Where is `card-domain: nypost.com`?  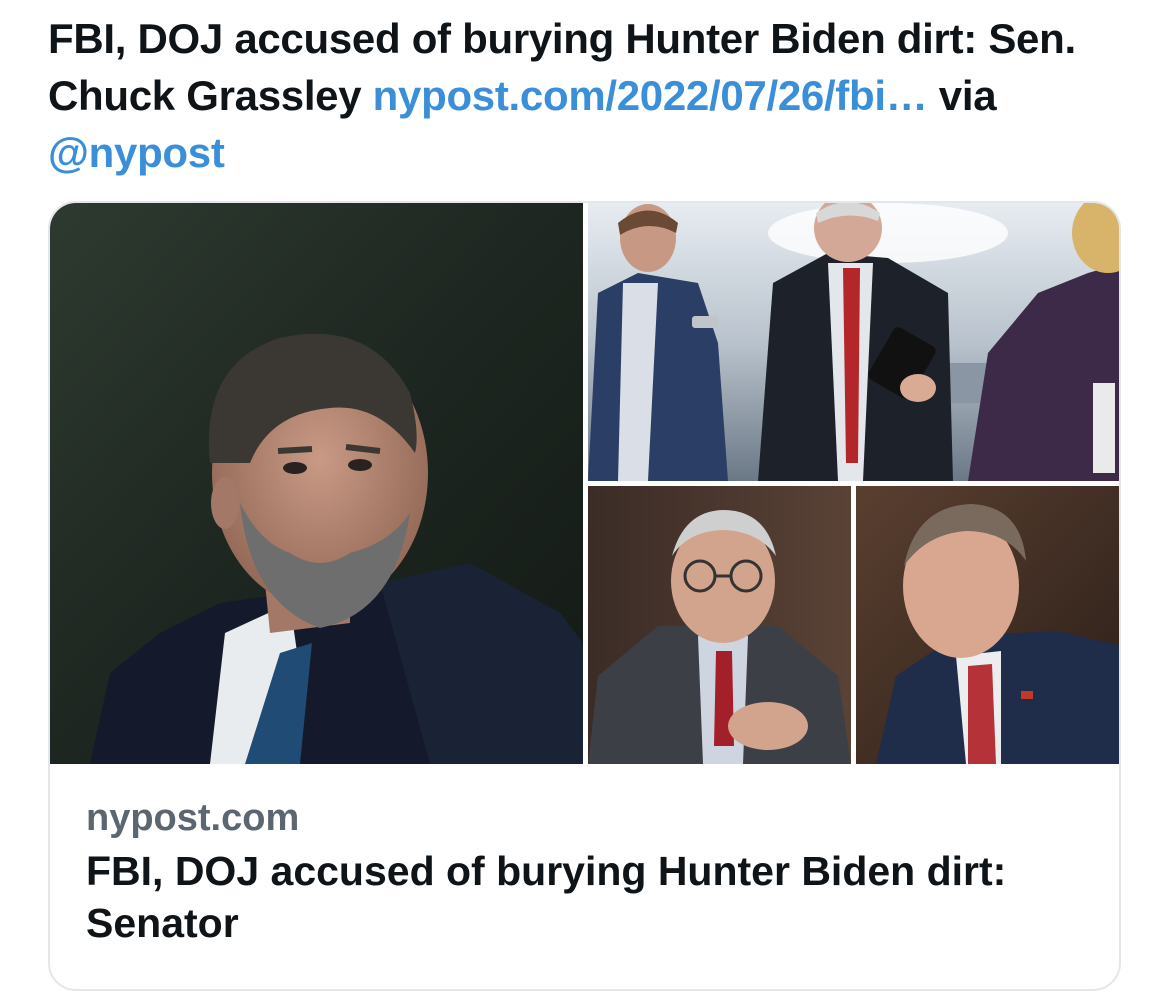
card-domain: nypost.com is located at coordinates (193, 818).